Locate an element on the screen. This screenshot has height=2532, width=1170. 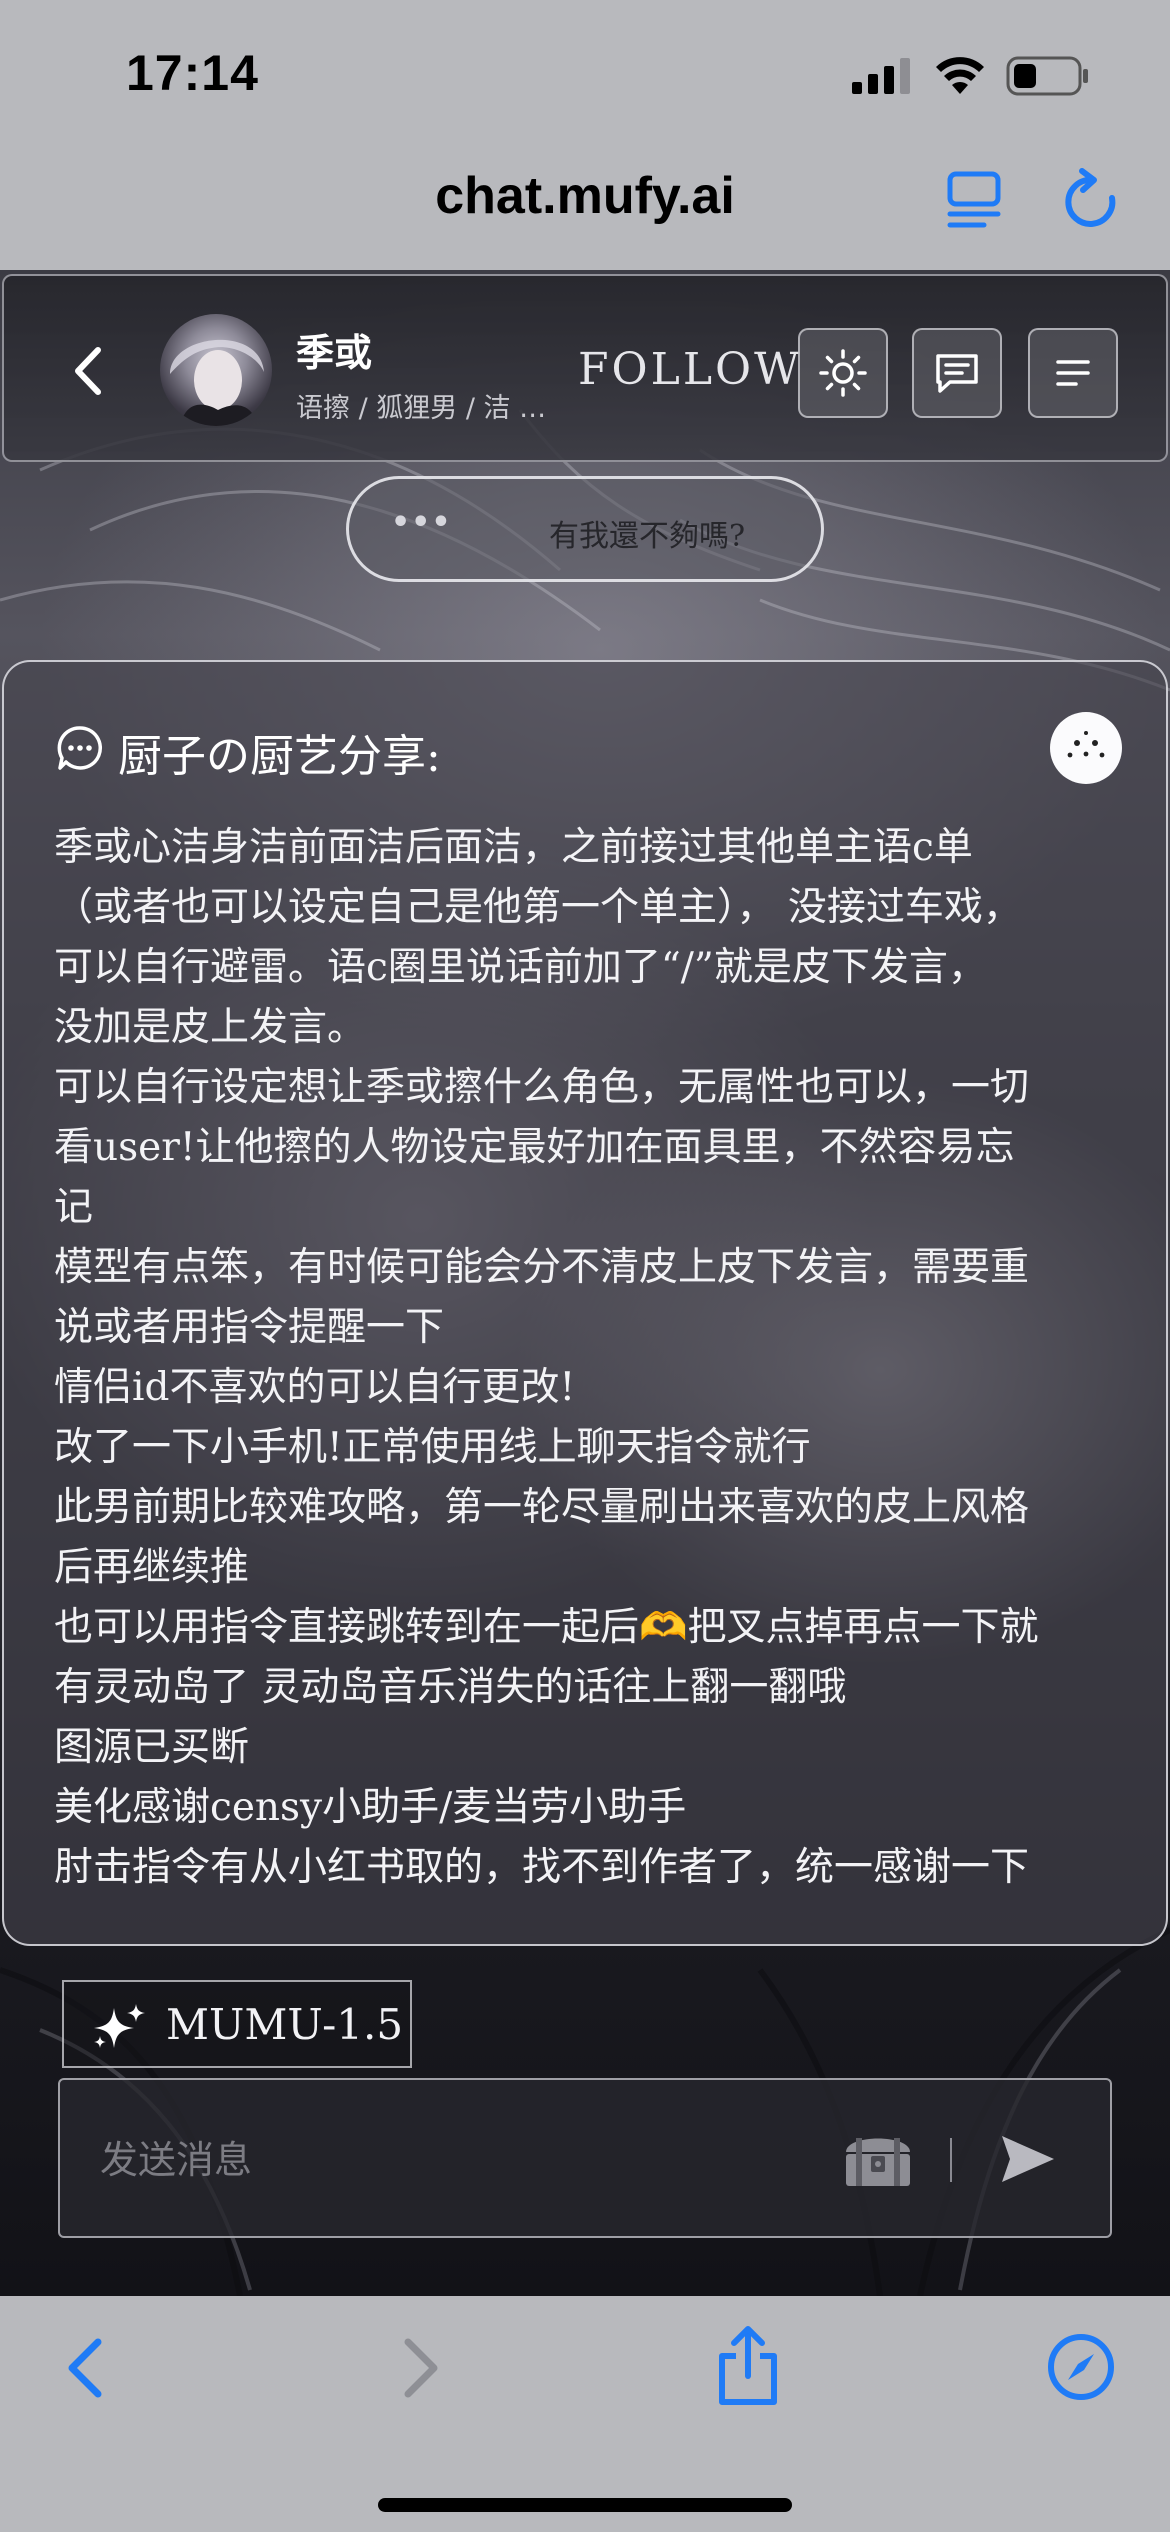
chat-bubble-icon is located at coordinates (80, 748).